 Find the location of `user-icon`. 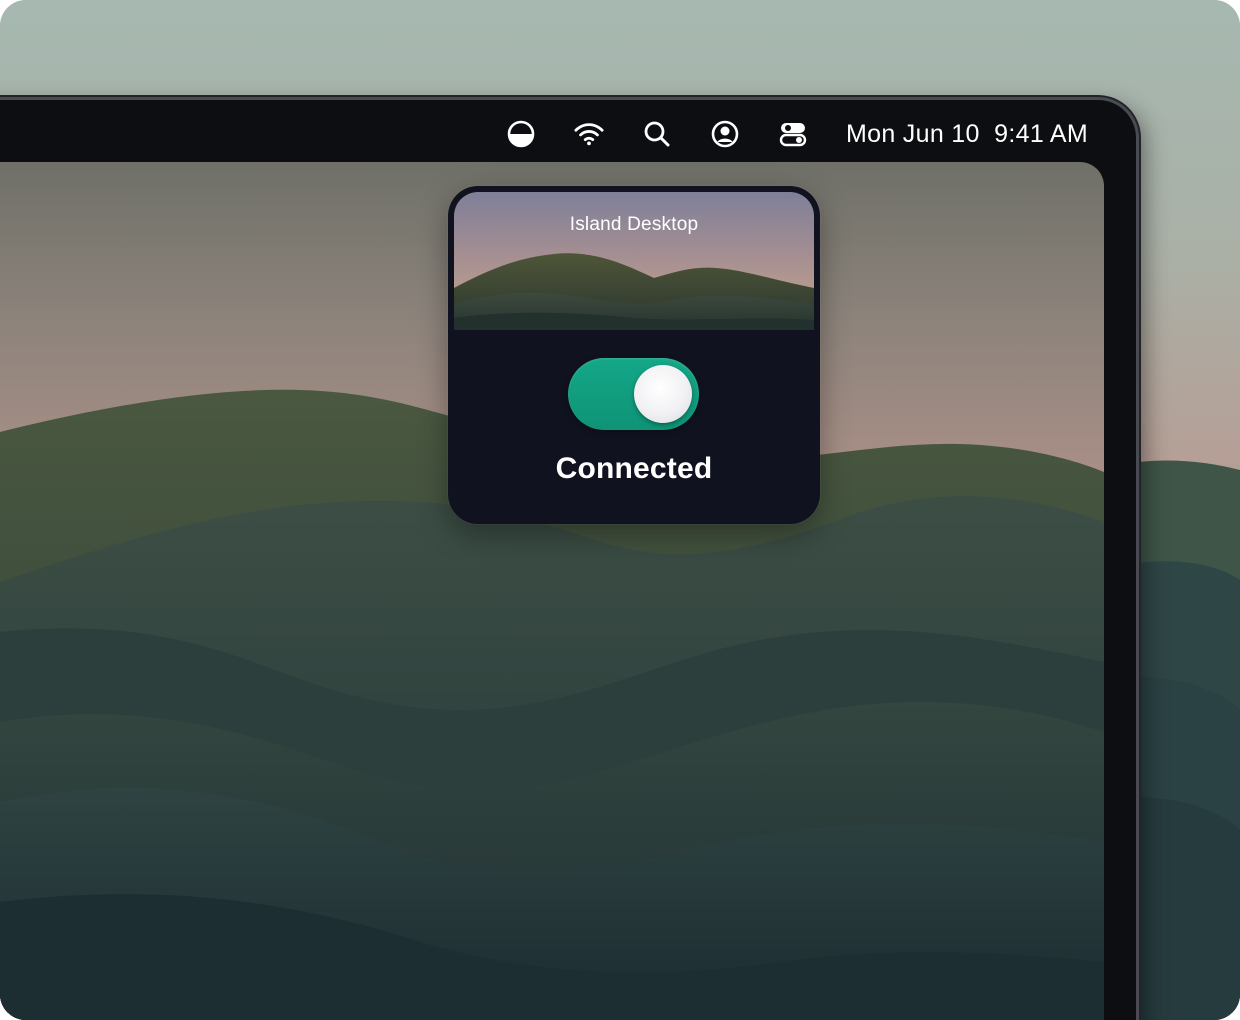

user-icon is located at coordinates (725, 134).